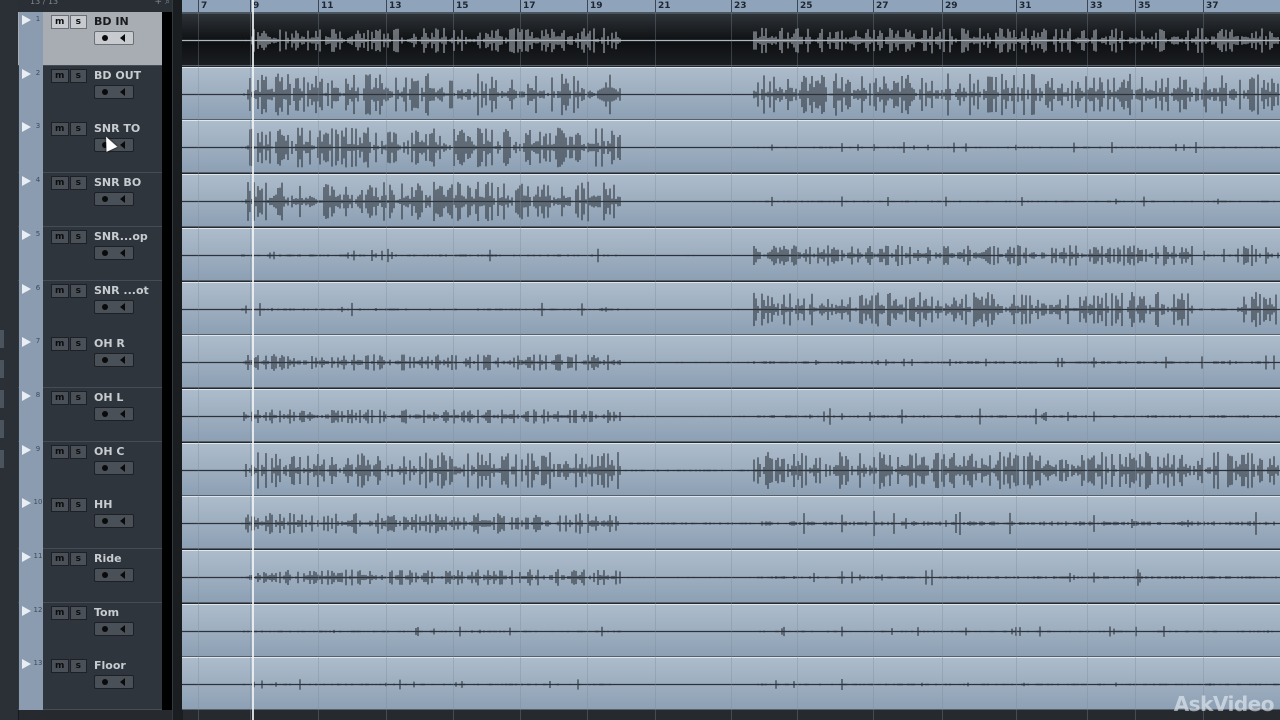  What do you see at coordinates (1087, 366) in the screenshot?
I see `bar-grid-line` at bounding box center [1087, 366].